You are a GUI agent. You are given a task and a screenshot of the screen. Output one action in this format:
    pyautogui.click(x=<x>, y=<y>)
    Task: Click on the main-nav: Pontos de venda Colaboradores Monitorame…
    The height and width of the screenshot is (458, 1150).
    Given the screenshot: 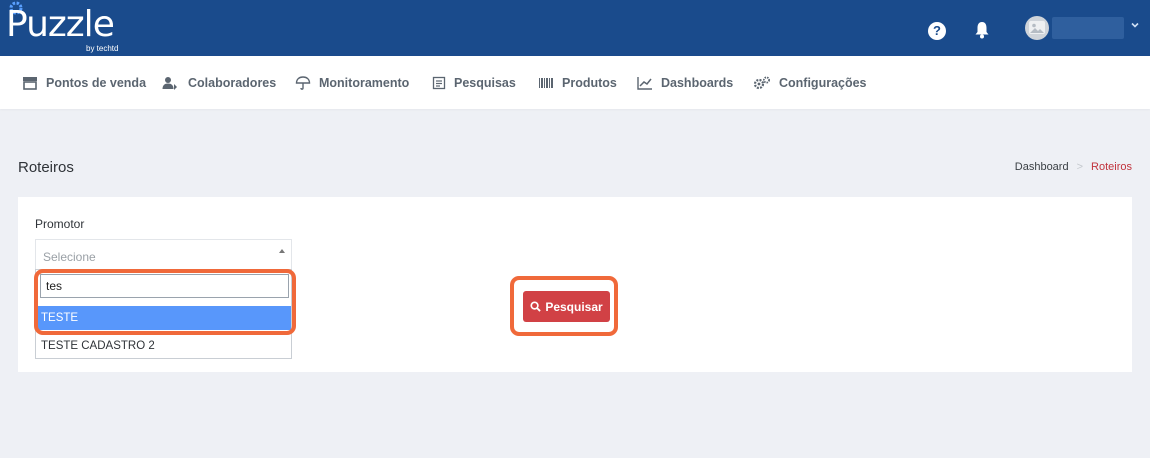 What is the action you would take?
    pyautogui.click(x=575, y=82)
    